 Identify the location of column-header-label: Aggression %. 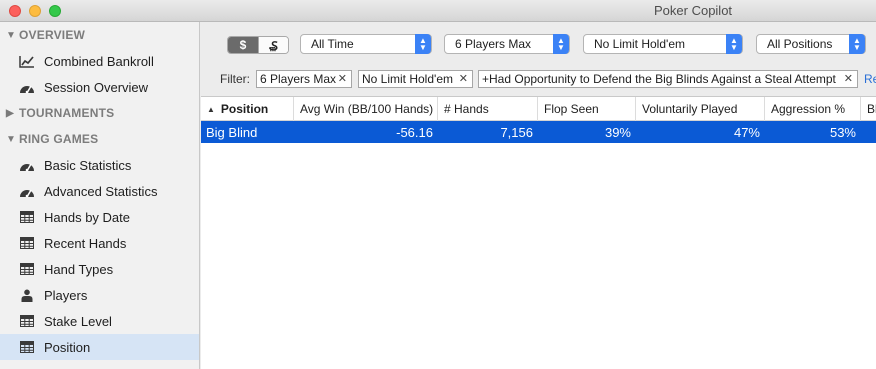
(808, 109).